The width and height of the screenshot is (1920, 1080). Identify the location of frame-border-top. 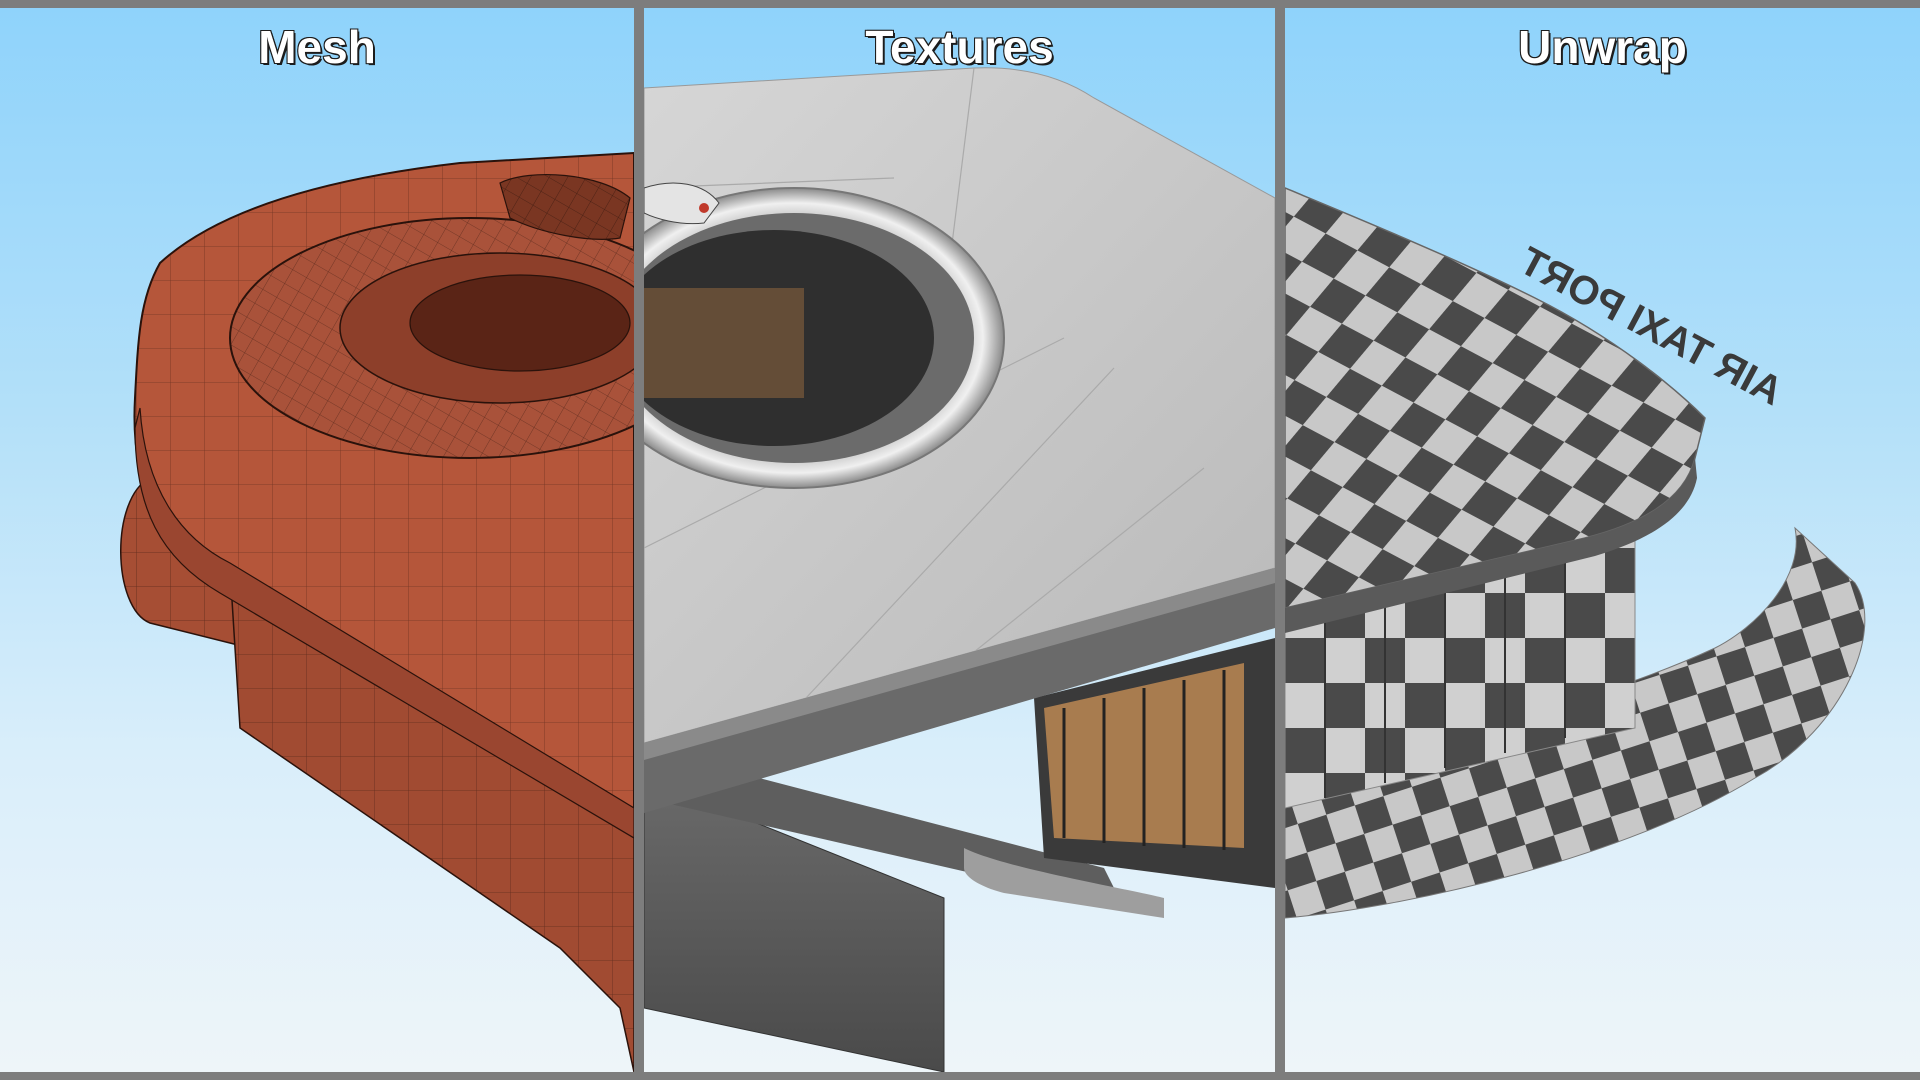
(960, 4).